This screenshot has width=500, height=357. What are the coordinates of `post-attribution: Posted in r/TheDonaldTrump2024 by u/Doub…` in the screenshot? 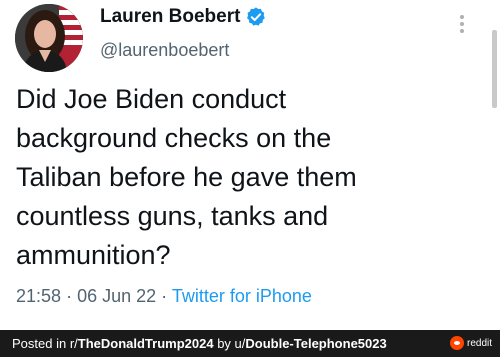 It's located at (199, 343).